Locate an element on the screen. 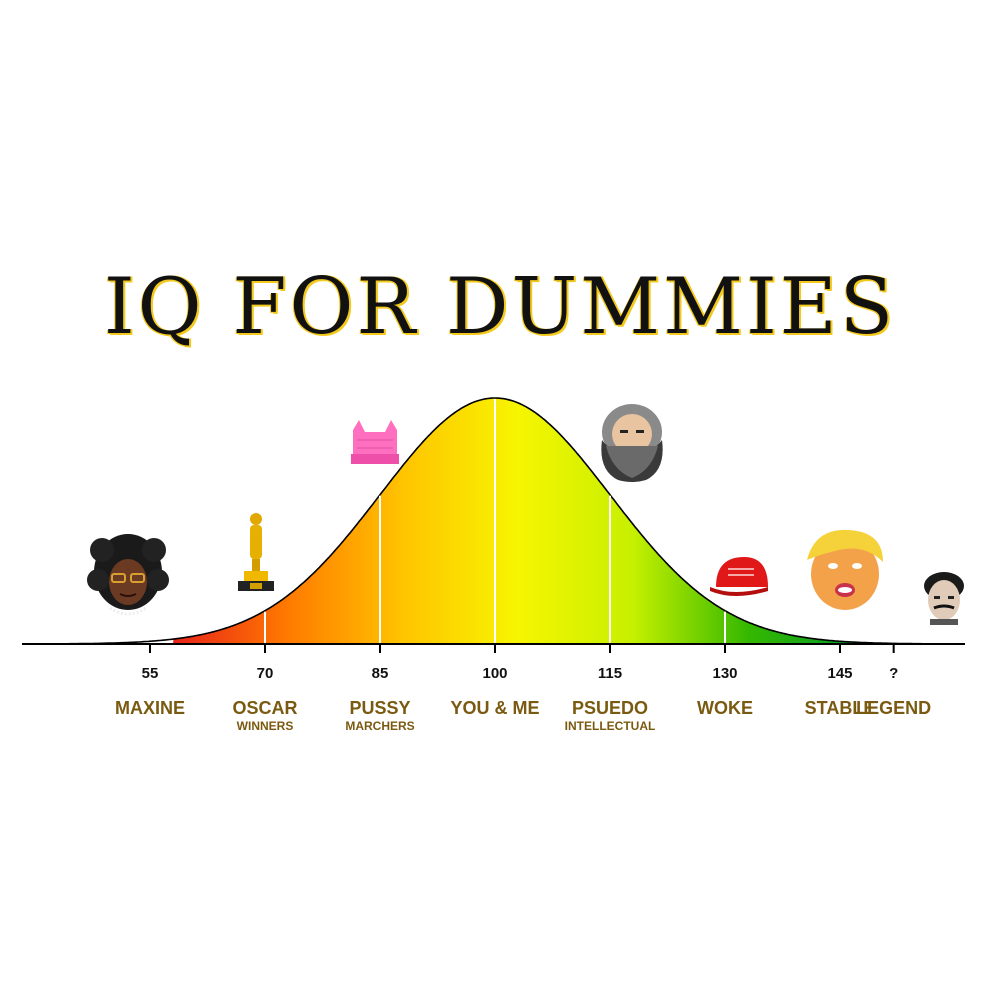 Image resolution: width=1000 pixels, height=1000 pixels. tick-label: 145 is located at coordinates (839, 673).